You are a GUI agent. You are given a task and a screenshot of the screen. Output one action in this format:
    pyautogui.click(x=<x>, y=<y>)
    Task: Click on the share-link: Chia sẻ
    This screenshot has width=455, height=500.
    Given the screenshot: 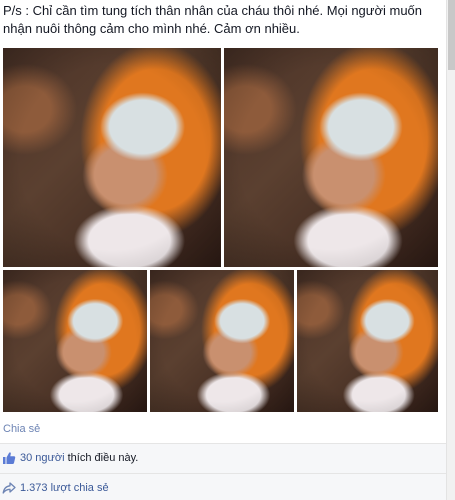 What is the action you would take?
    pyautogui.click(x=21, y=429)
    